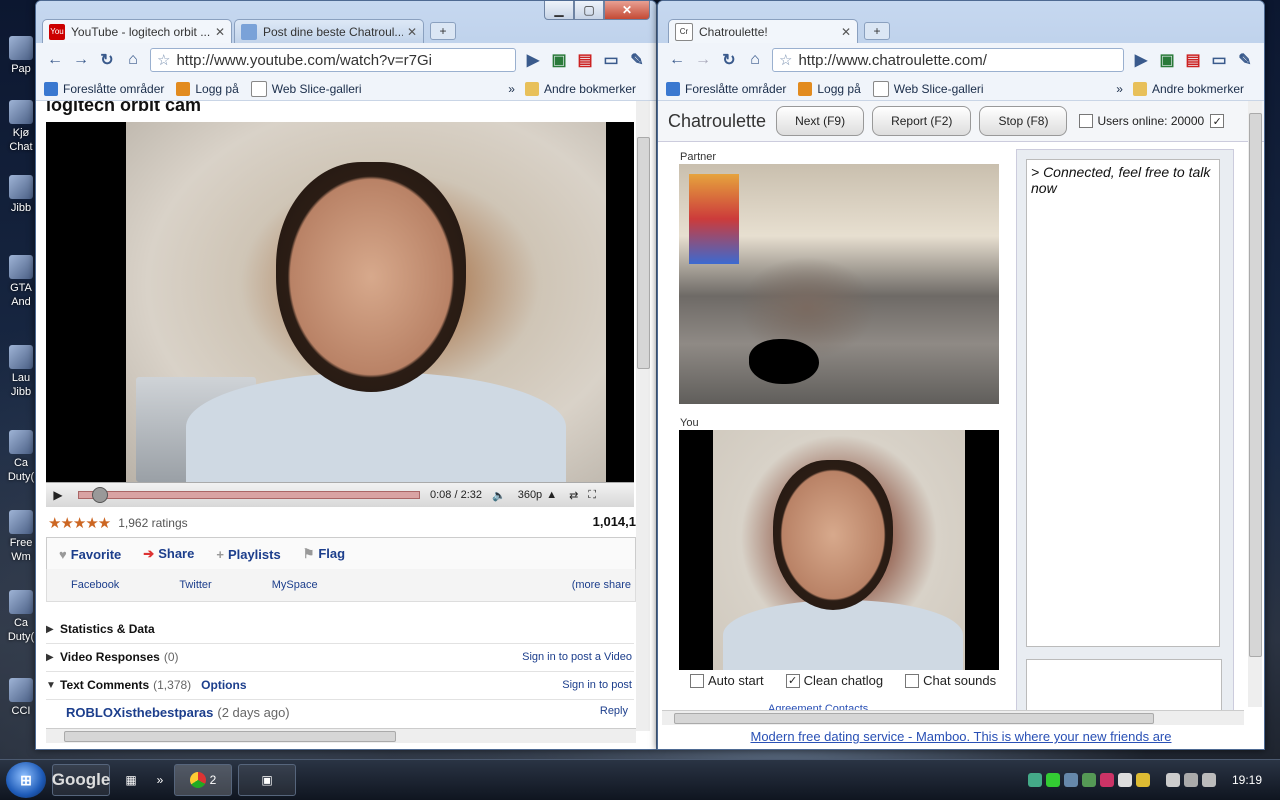 The height and width of the screenshot is (800, 1280). I want to click on seek-knob, so click(100, 495).